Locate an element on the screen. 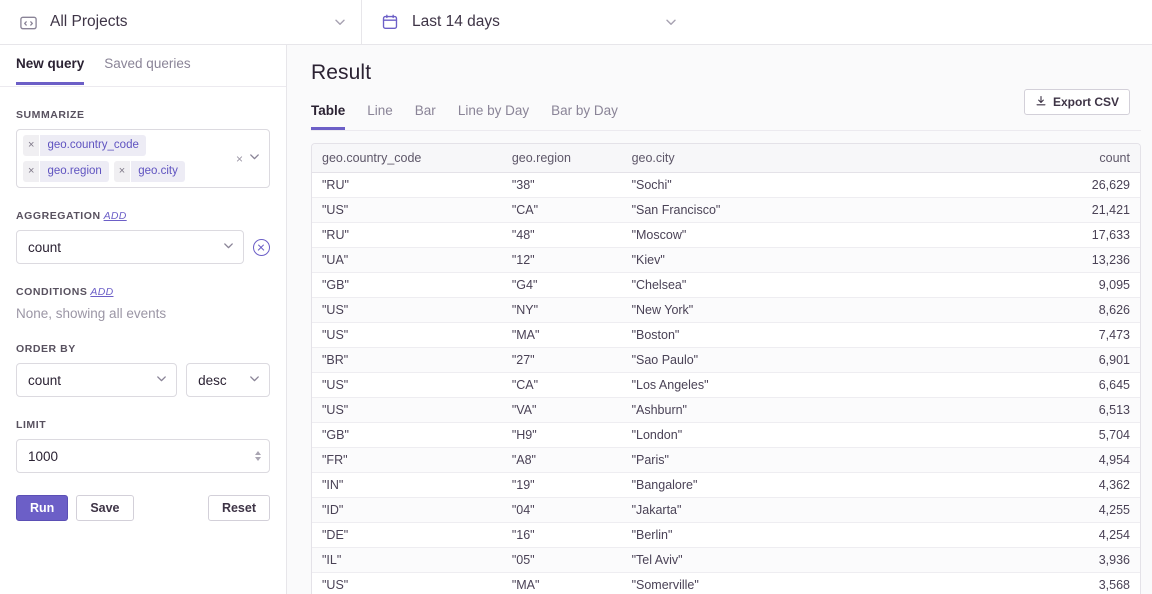 This screenshot has width=1152, height=594. aggregation-section: AGGREGATION Add count is located at coordinates (143, 237).